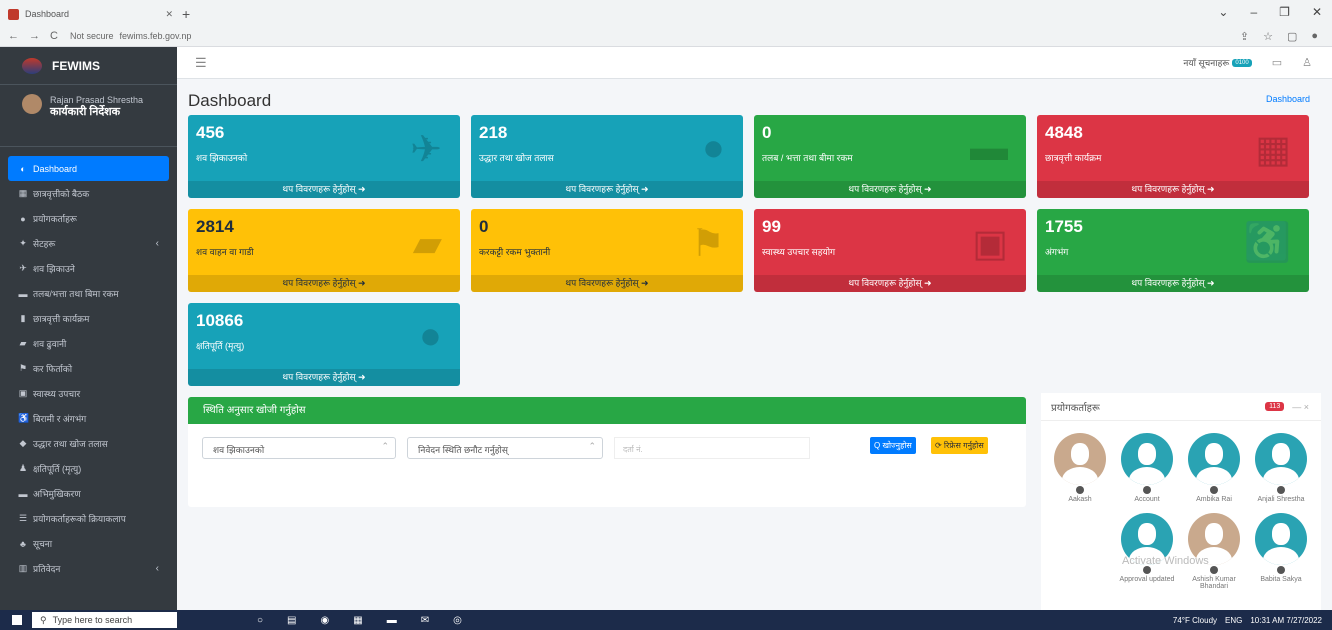 The image size is (1332, 630). I want to click on profile-icon: ●, so click(1314, 36).